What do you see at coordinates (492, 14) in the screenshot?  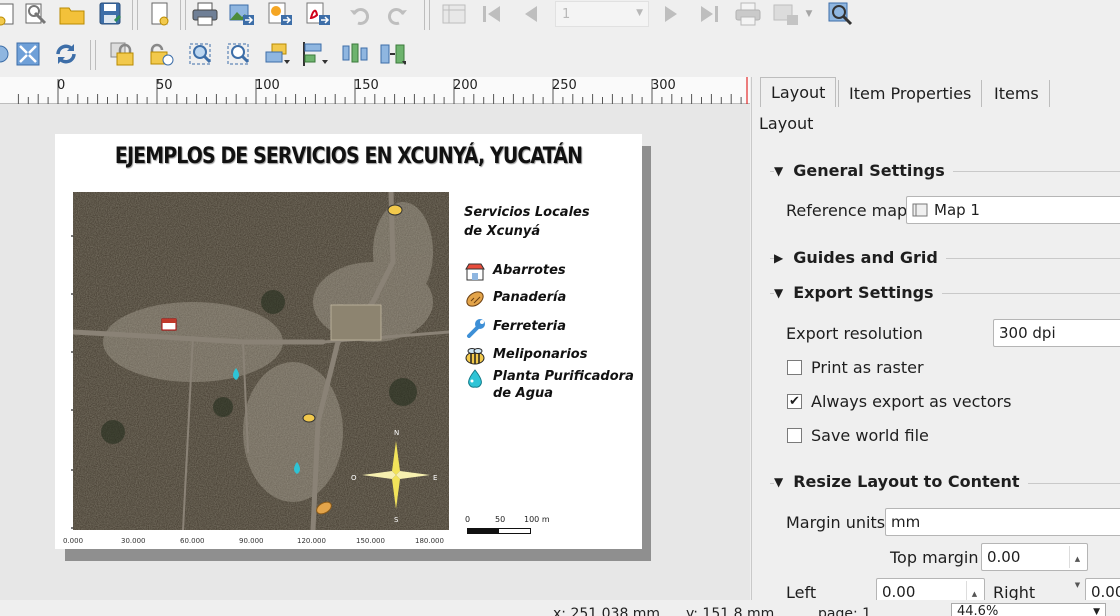 I see `first-feature-icon` at bounding box center [492, 14].